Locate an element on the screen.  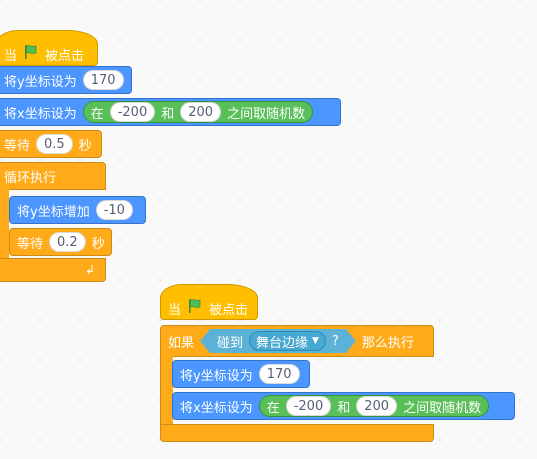
random-from-input: -200 is located at coordinates (308, 406).